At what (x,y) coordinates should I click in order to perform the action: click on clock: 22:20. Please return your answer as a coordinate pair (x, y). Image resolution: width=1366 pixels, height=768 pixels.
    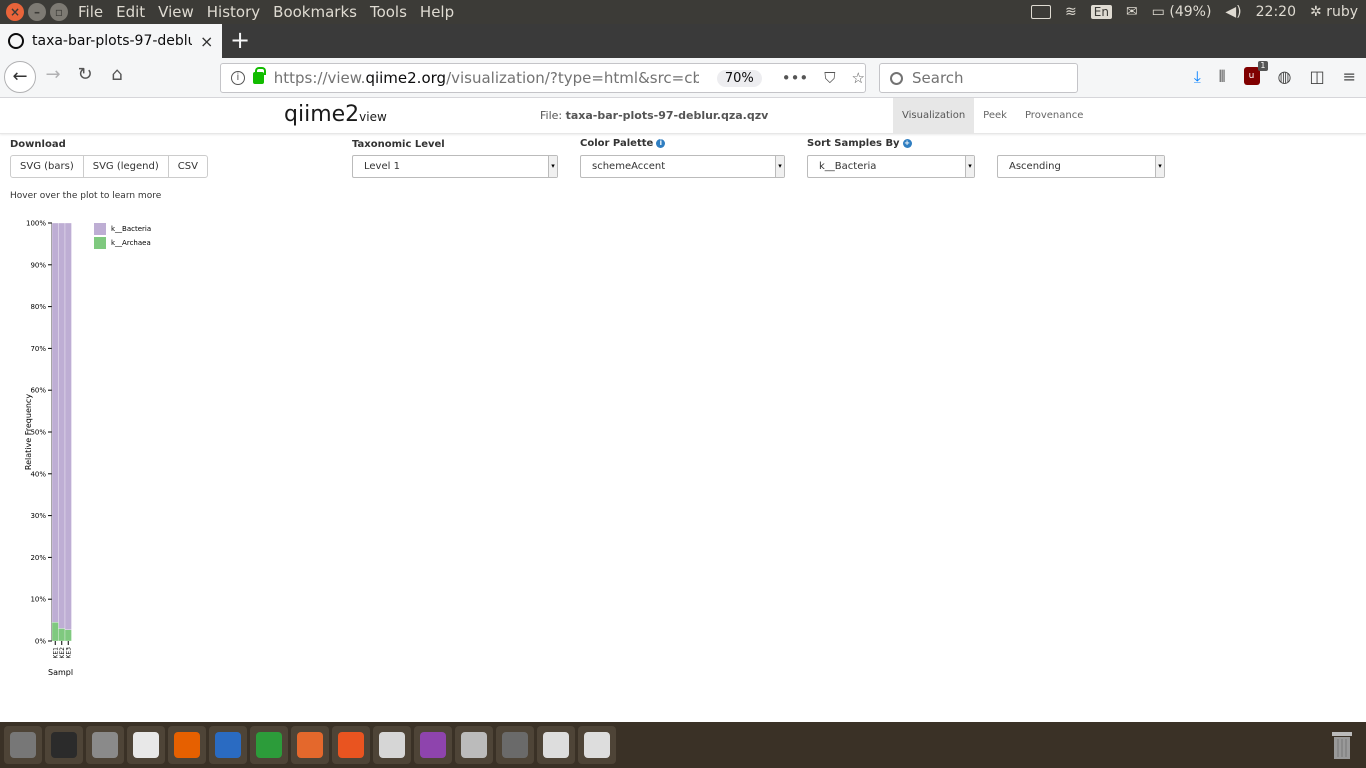
    Looking at the image, I should click on (1276, 12).